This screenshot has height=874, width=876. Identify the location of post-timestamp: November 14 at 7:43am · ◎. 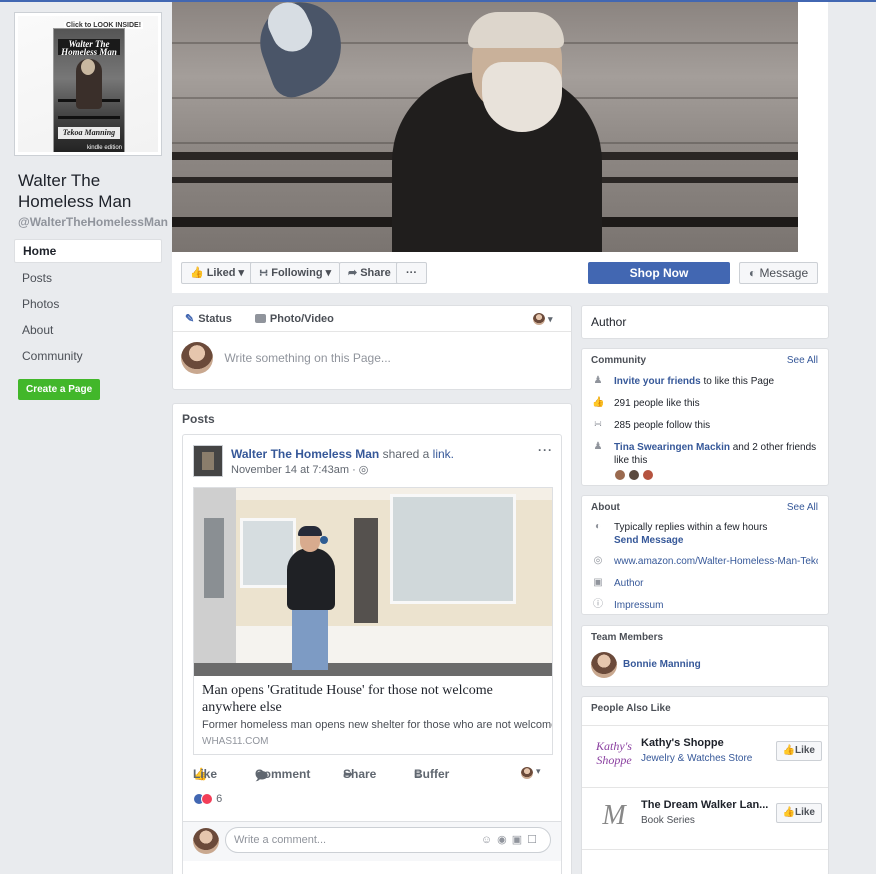
(299, 469).